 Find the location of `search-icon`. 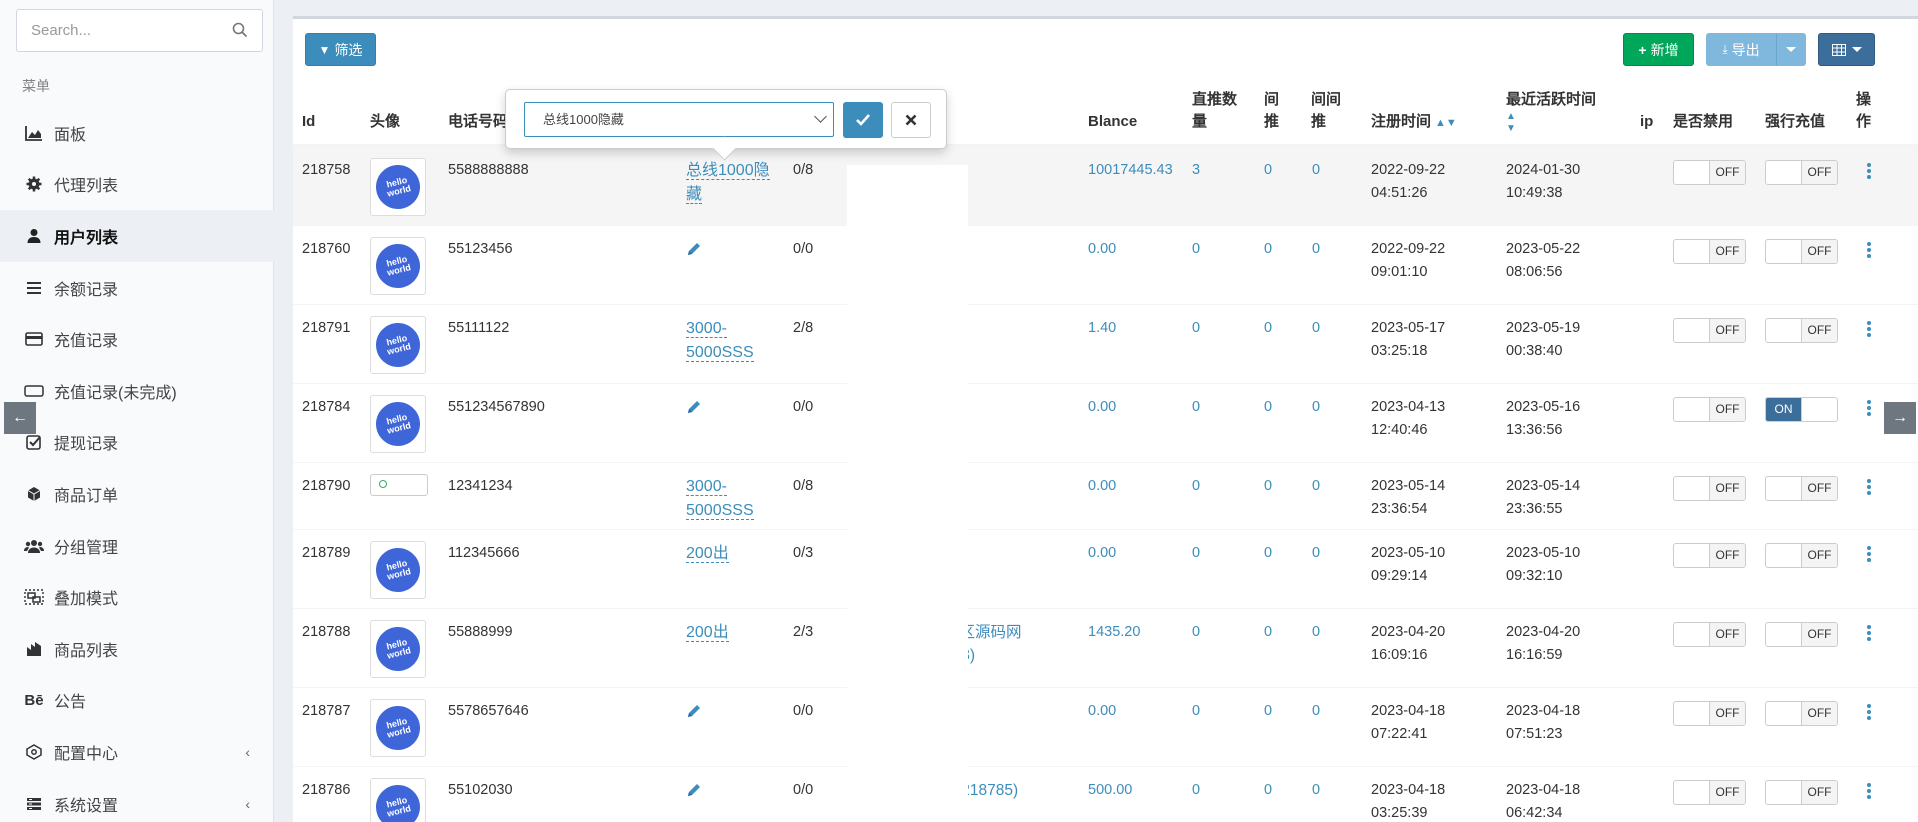

search-icon is located at coordinates (240, 30).